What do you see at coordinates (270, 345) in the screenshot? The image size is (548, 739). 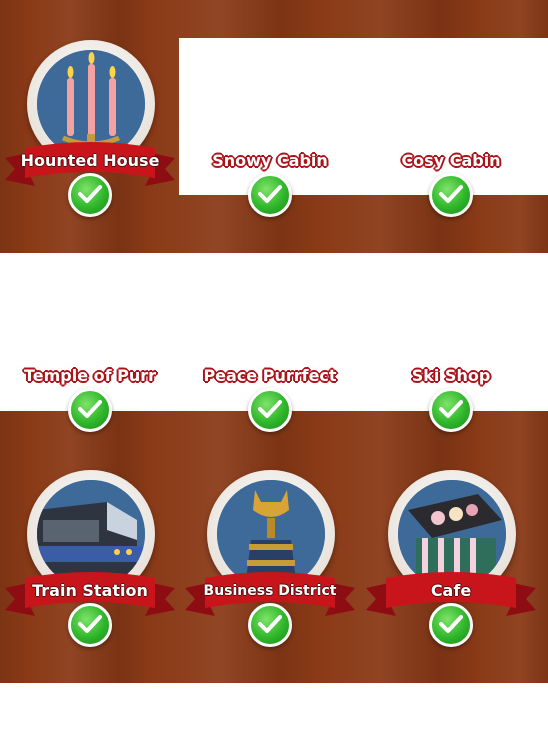 I see `location-peace-purrfect: Peace Purrfect` at bounding box center [270, 345].